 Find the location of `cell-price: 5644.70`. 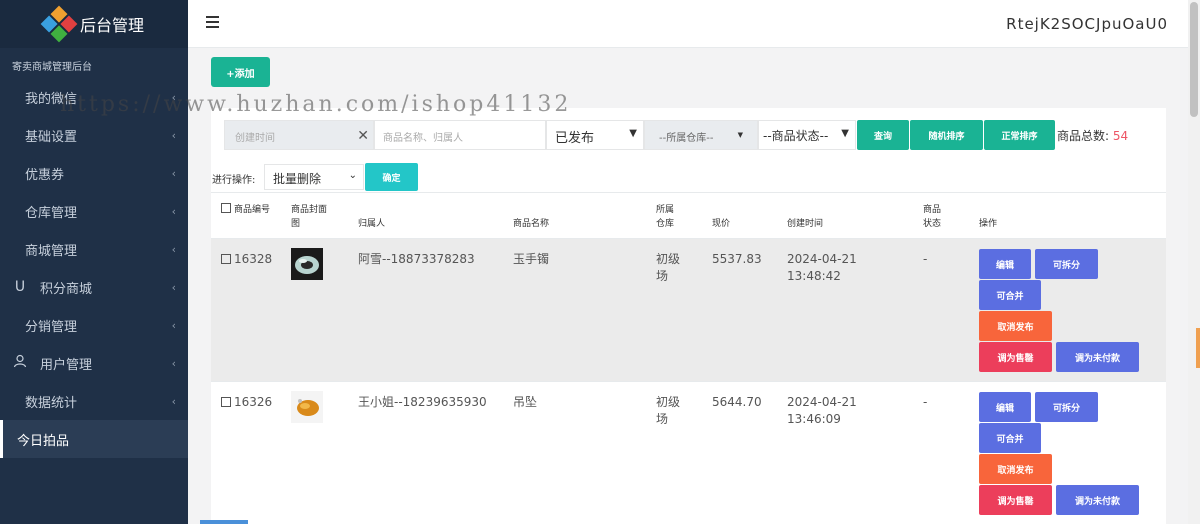

cell-price: 5644.70 is located at coordinates (737, 402).